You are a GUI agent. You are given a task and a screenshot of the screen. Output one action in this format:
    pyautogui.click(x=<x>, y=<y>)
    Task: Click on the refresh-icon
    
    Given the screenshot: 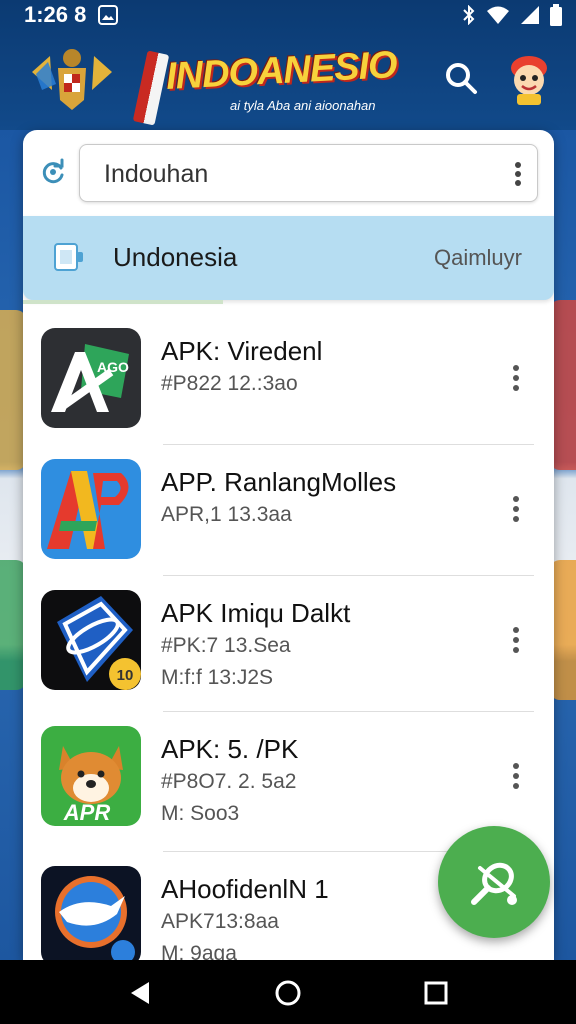 What is the action you would take?
    pyautogui.click(x=53, y=172)
    